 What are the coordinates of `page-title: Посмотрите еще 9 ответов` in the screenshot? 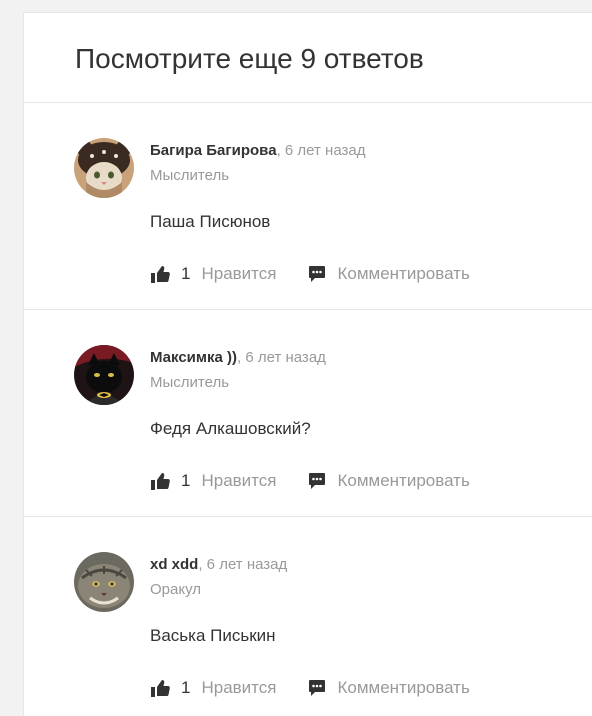 It's located at (249, 58).